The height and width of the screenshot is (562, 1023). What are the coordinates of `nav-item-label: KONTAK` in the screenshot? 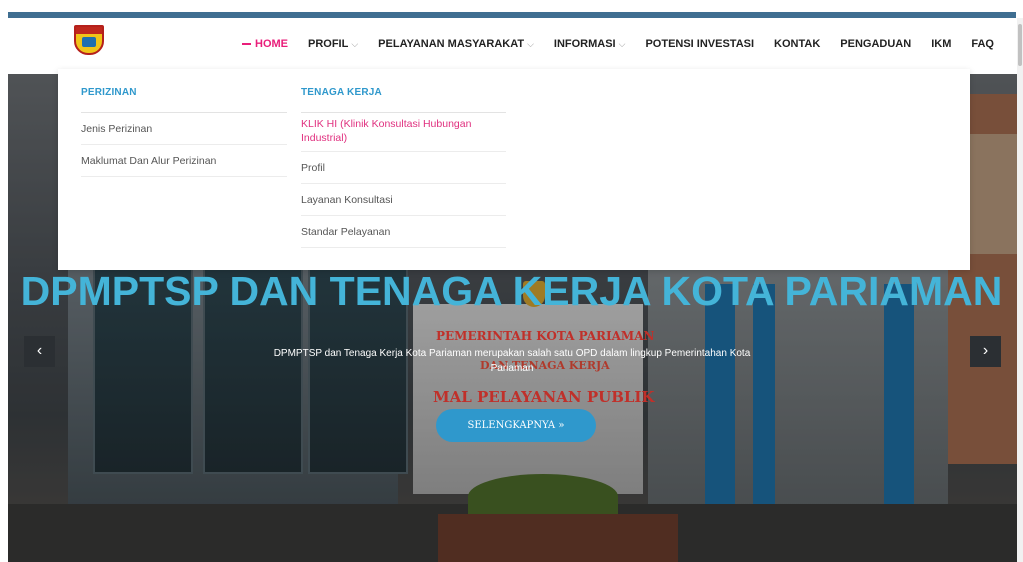 It's located at (797, 44).